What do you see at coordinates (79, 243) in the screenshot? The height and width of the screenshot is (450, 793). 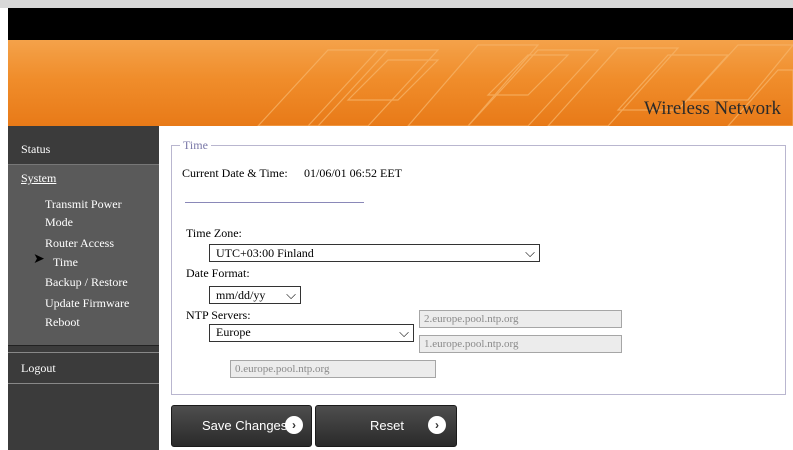 I see `sidebar-item-router-access: Router Access` at bounding box center [79, 243].